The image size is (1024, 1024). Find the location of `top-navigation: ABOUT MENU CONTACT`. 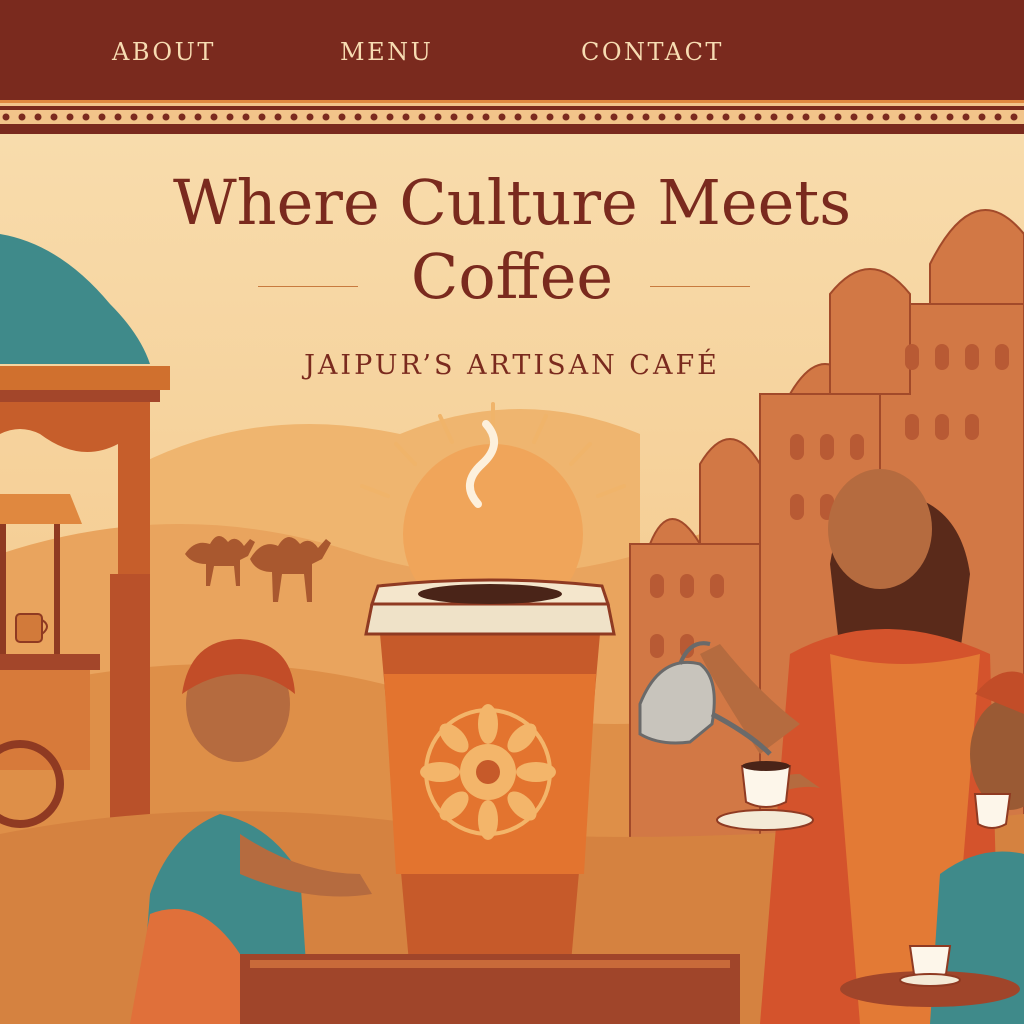

top-navigation: ABOUT MENU CONTACT is located at coordinates (512, 50).